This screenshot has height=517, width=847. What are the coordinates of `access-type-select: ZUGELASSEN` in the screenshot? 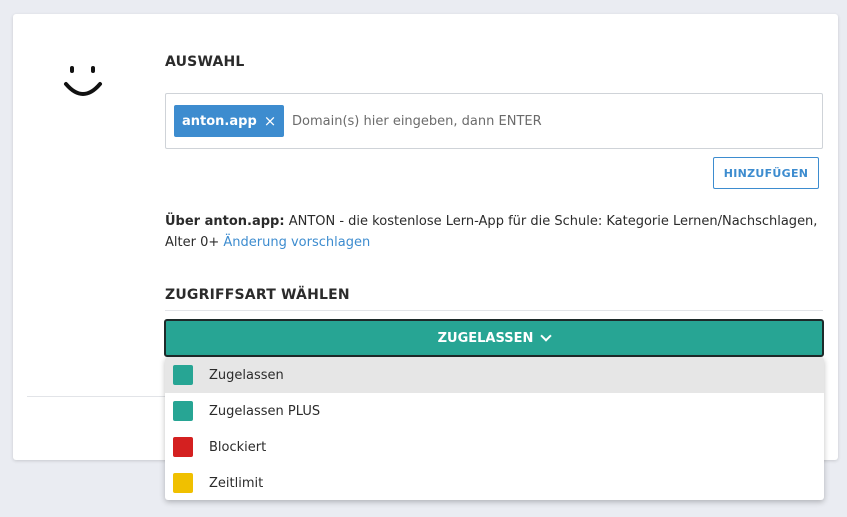 It's located at (494, 338).